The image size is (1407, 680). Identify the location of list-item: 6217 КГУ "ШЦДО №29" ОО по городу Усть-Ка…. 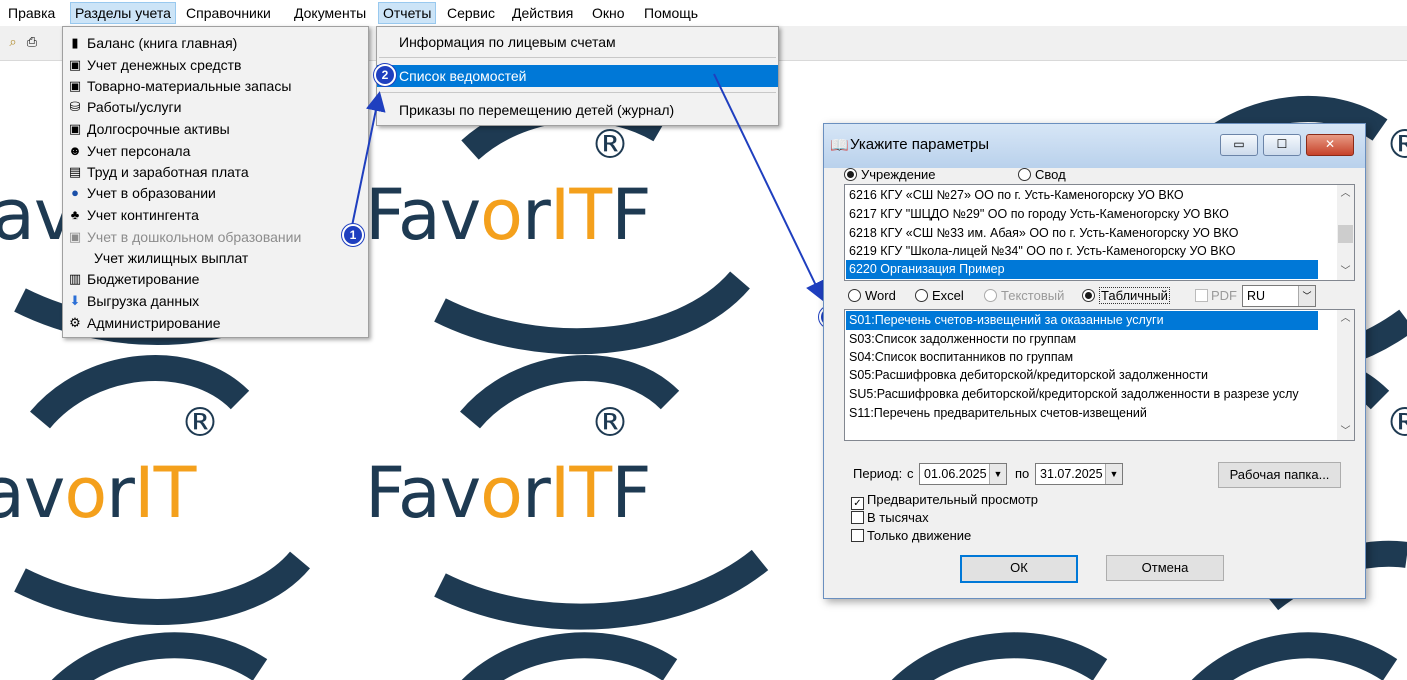
(1082, 214).